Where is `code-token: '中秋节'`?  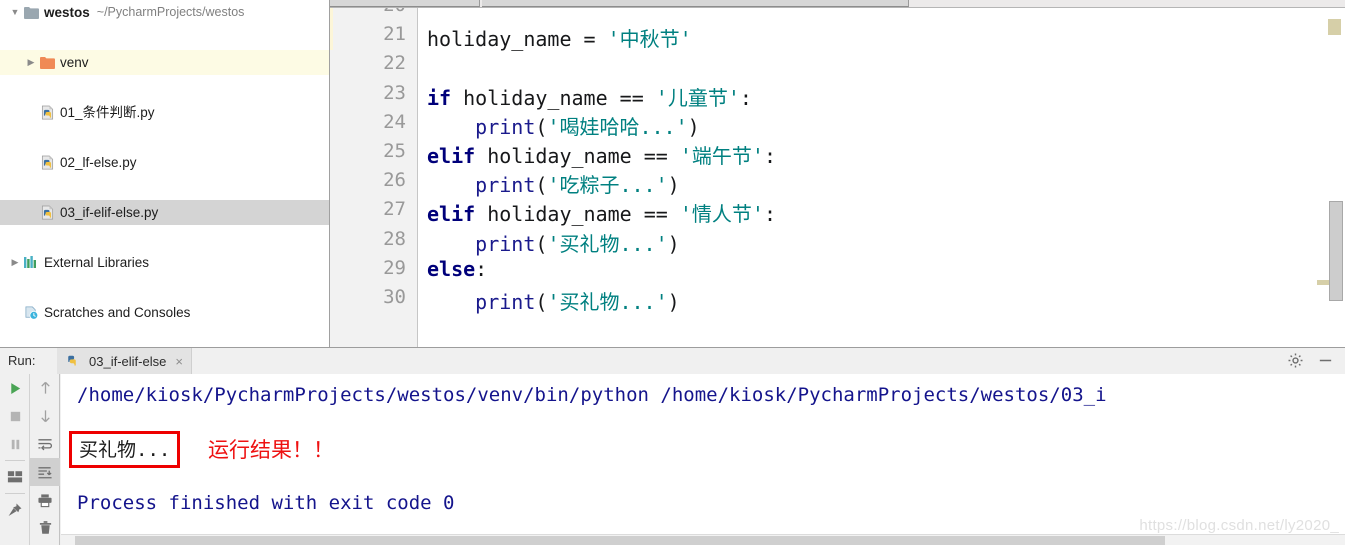
code-token: '中秋节' is located at coordinates (649, 39).